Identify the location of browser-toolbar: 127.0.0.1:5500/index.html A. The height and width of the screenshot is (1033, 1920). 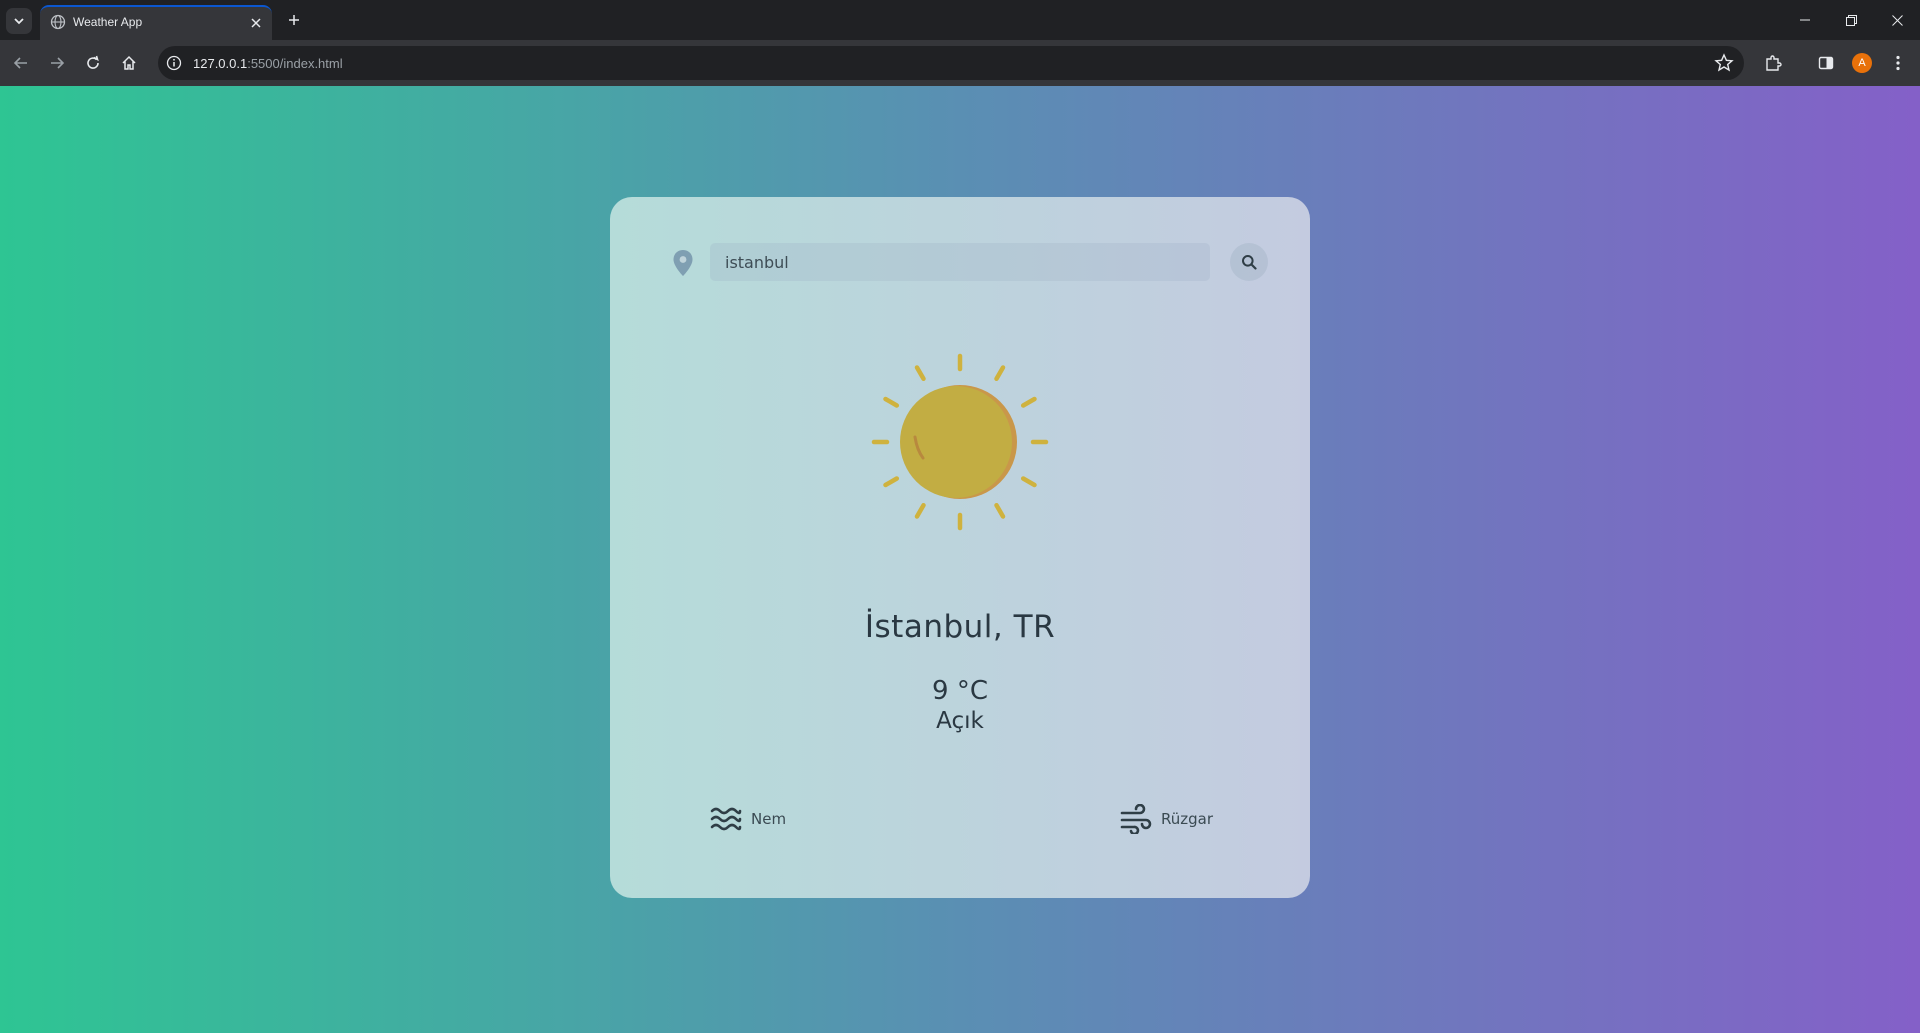
(960, 63).